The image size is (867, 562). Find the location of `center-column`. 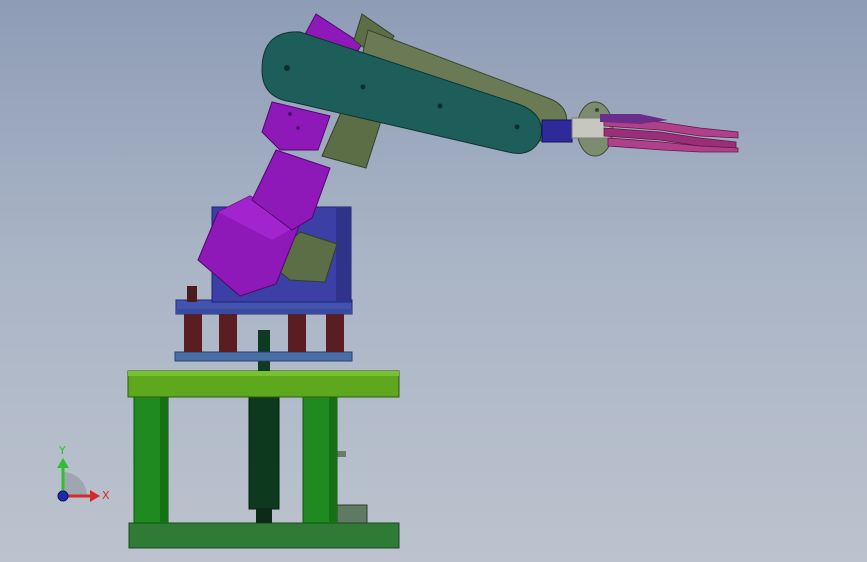

center-column is located at coordinates (264, 453).